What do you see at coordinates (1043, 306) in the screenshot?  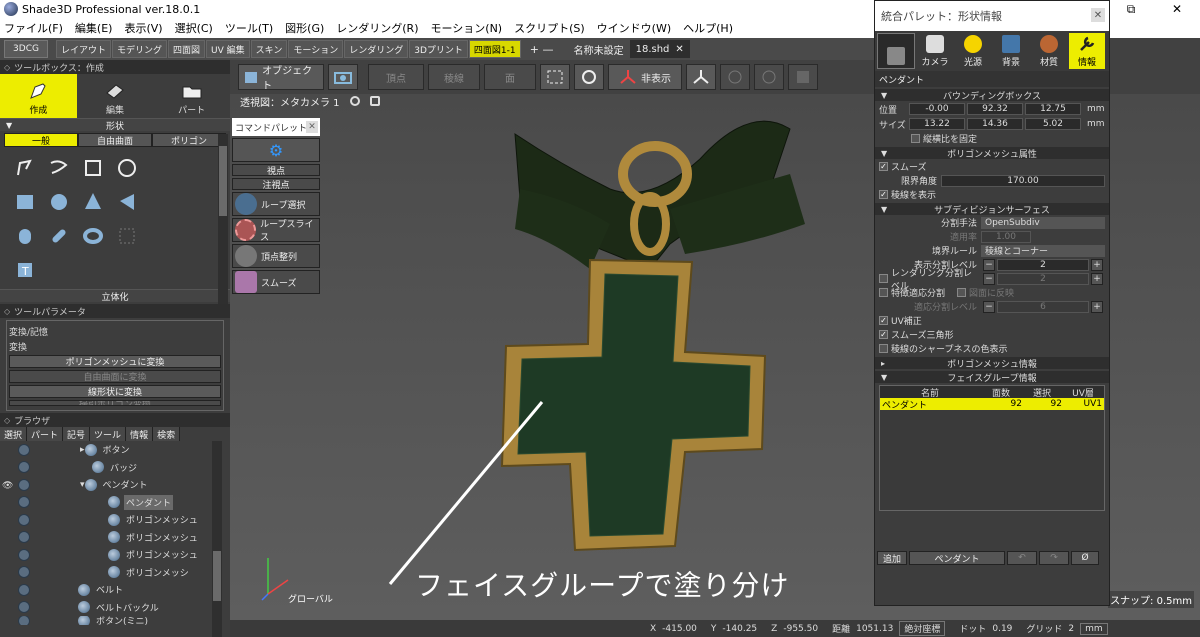 I see `adaptive-level-field: 6` at bounding box center [1043, 306].